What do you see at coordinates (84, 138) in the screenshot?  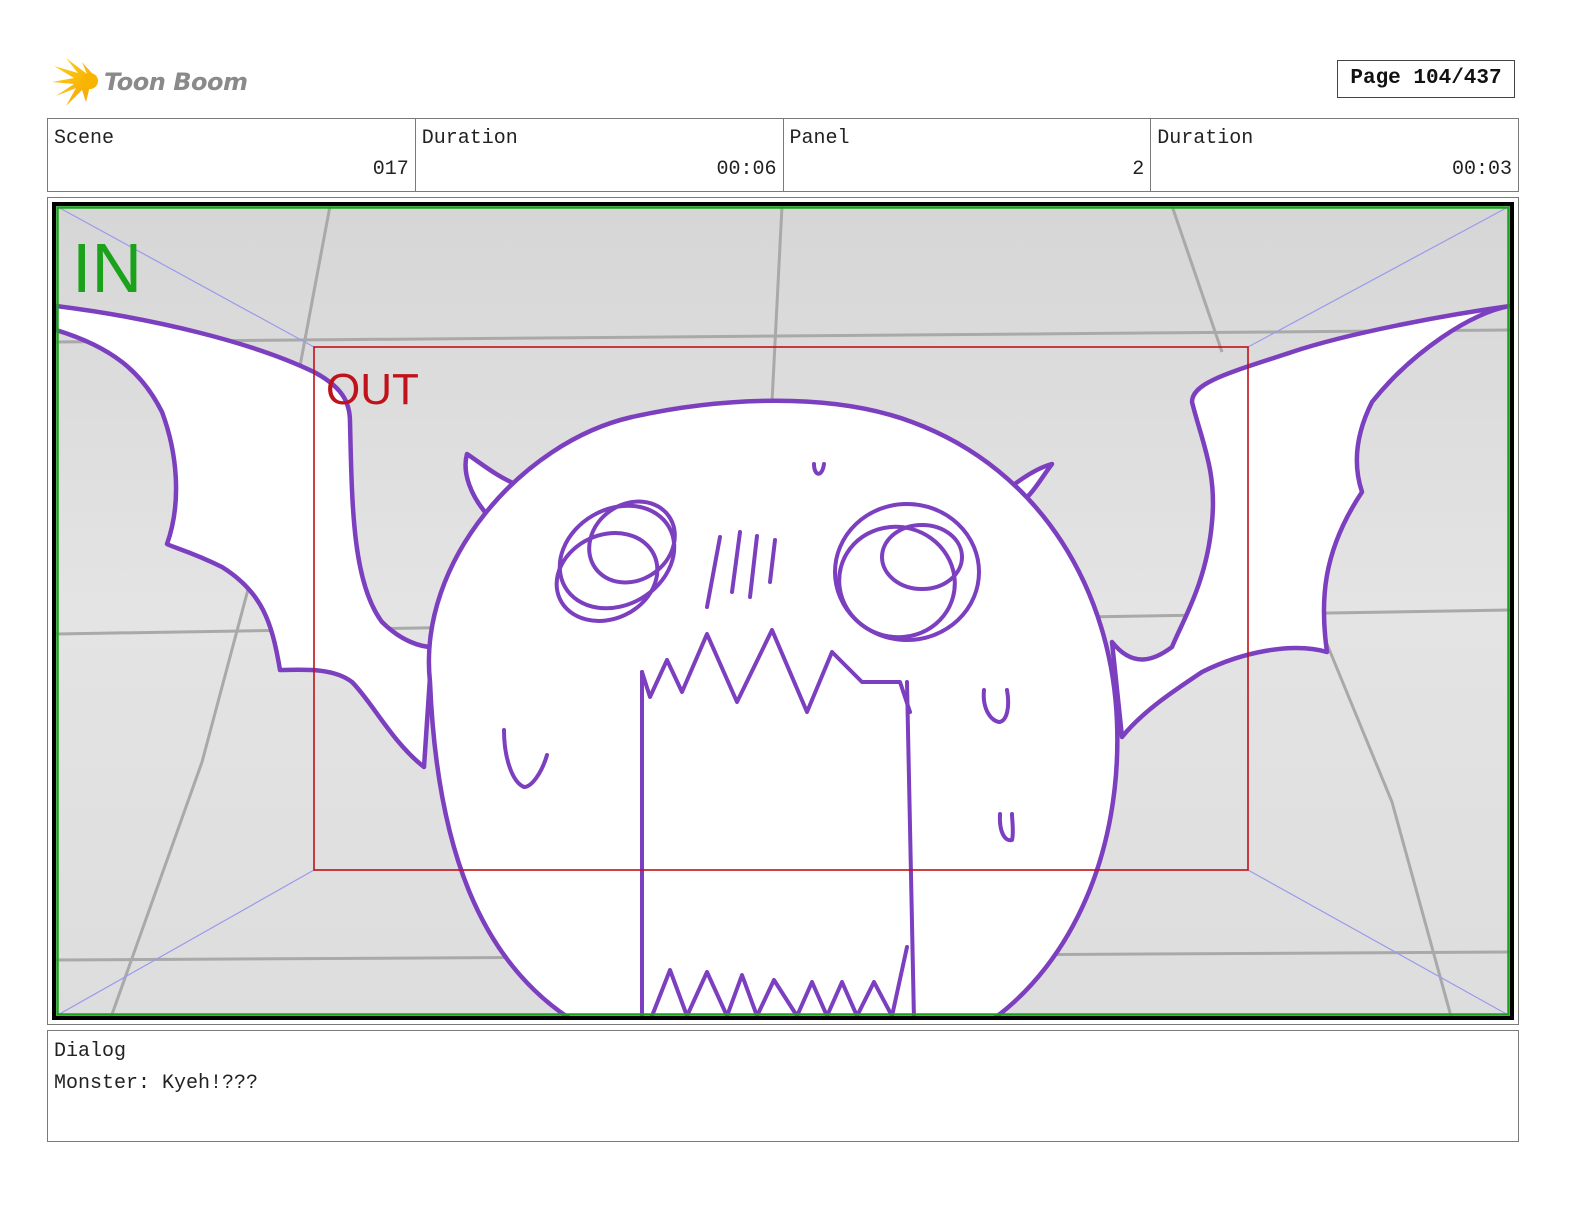 I see `scene-label: Scene` at bounding box center [84, 138].